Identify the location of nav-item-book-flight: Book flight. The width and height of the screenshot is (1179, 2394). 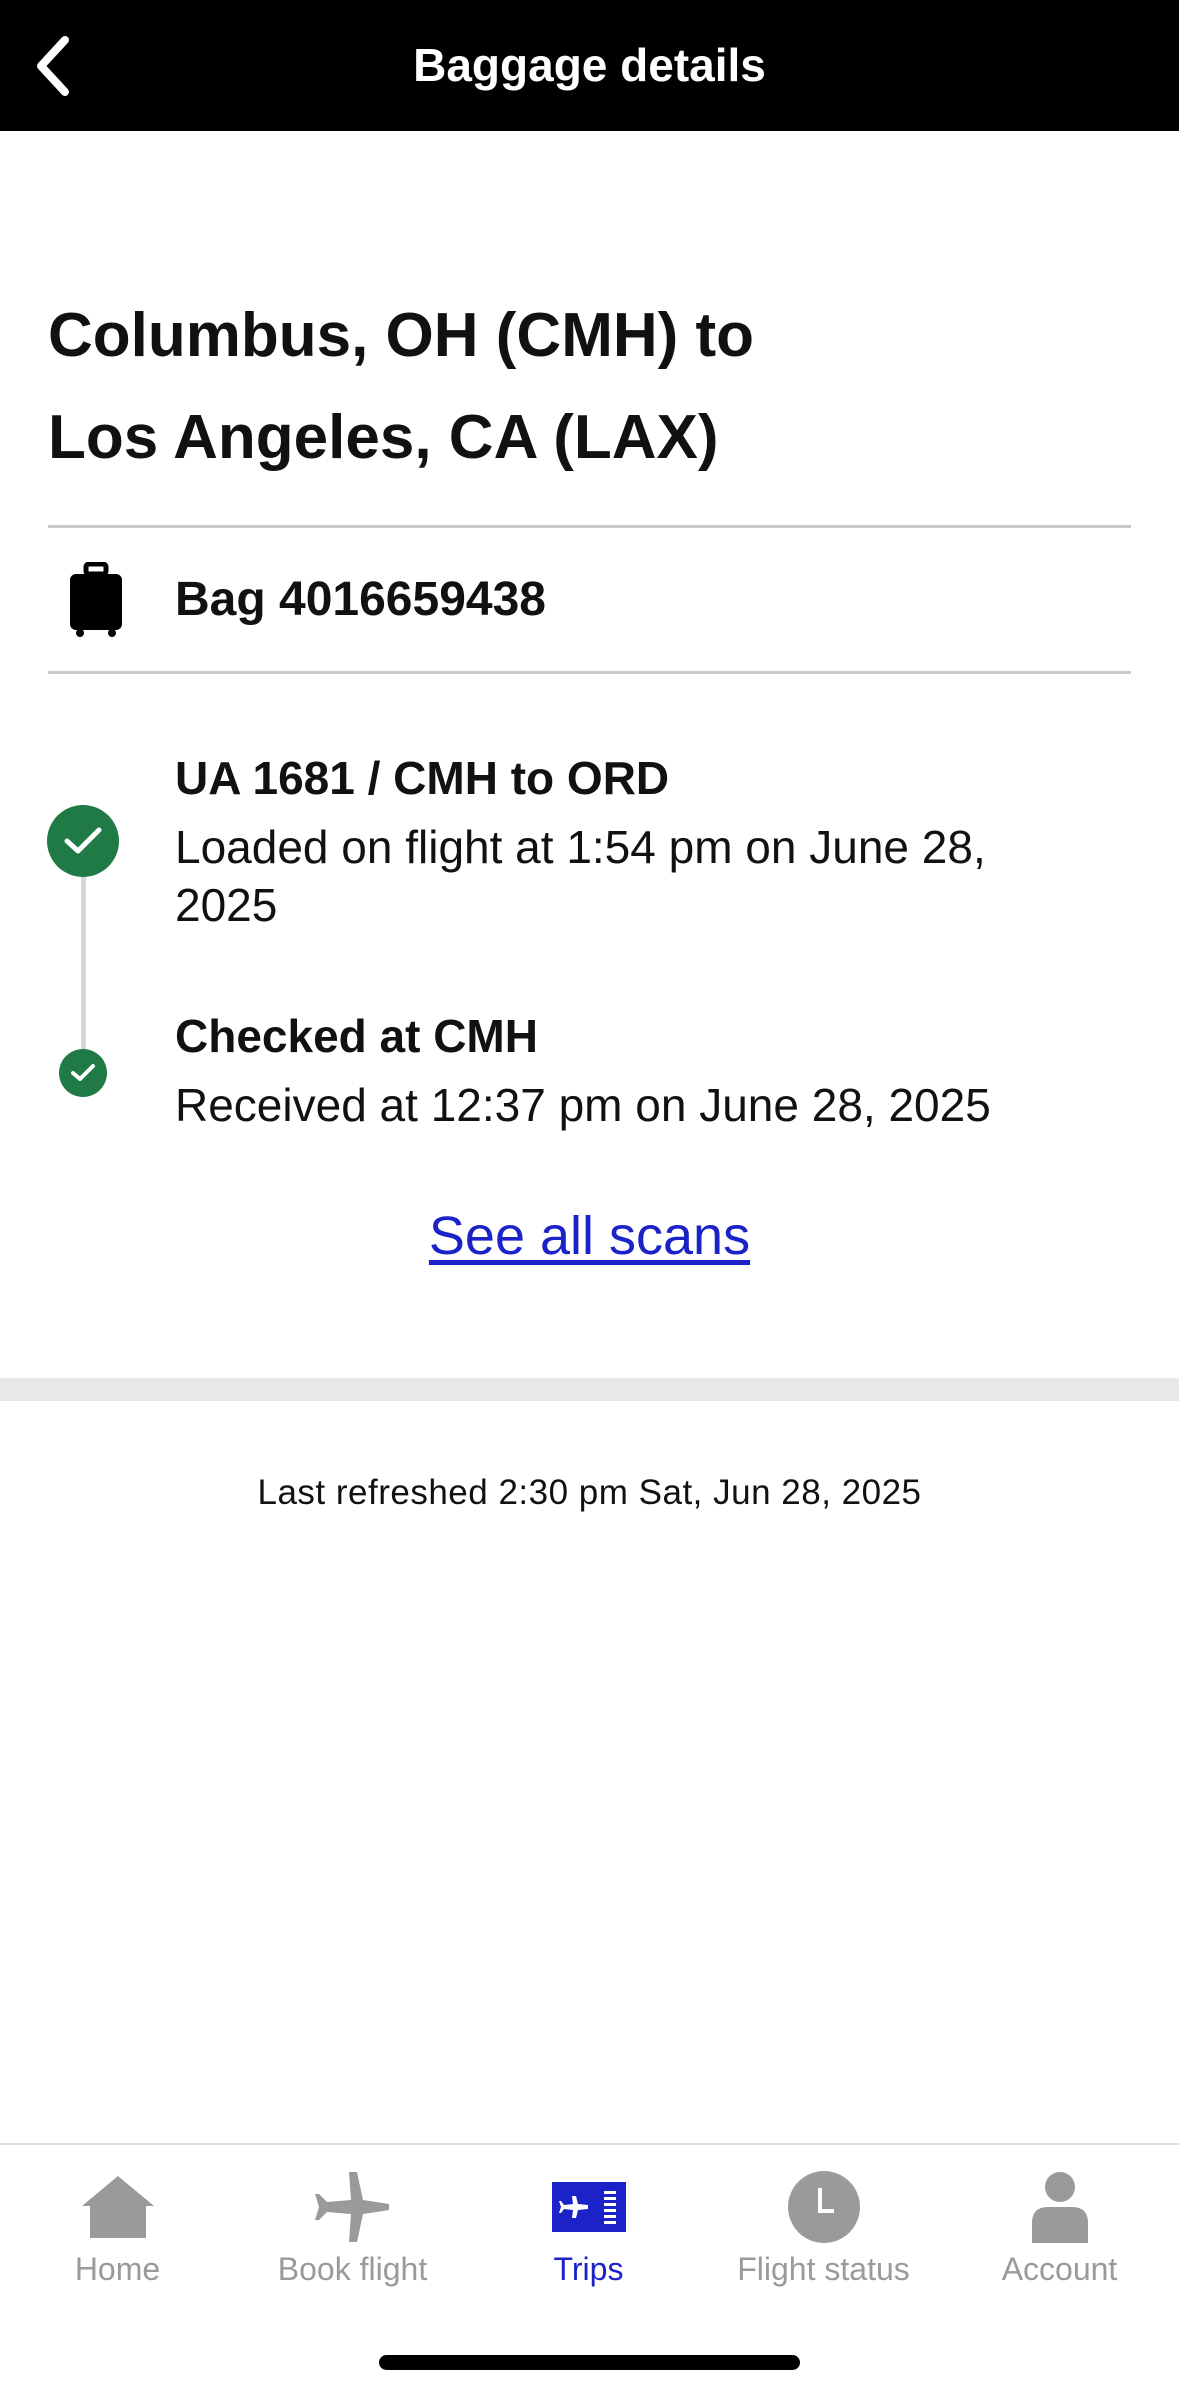
(352, 2232).